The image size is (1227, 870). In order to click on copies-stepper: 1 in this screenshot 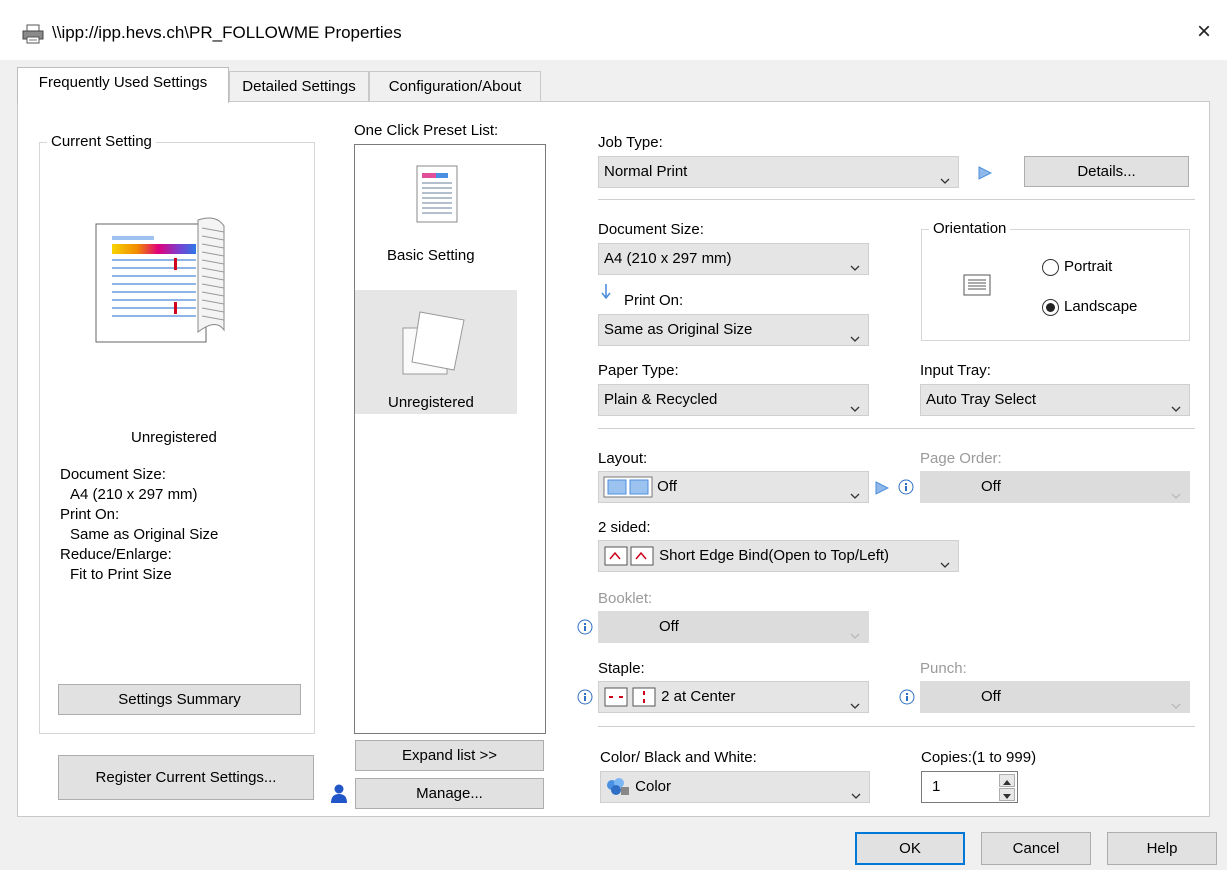, I will do `click(969, 787)`.